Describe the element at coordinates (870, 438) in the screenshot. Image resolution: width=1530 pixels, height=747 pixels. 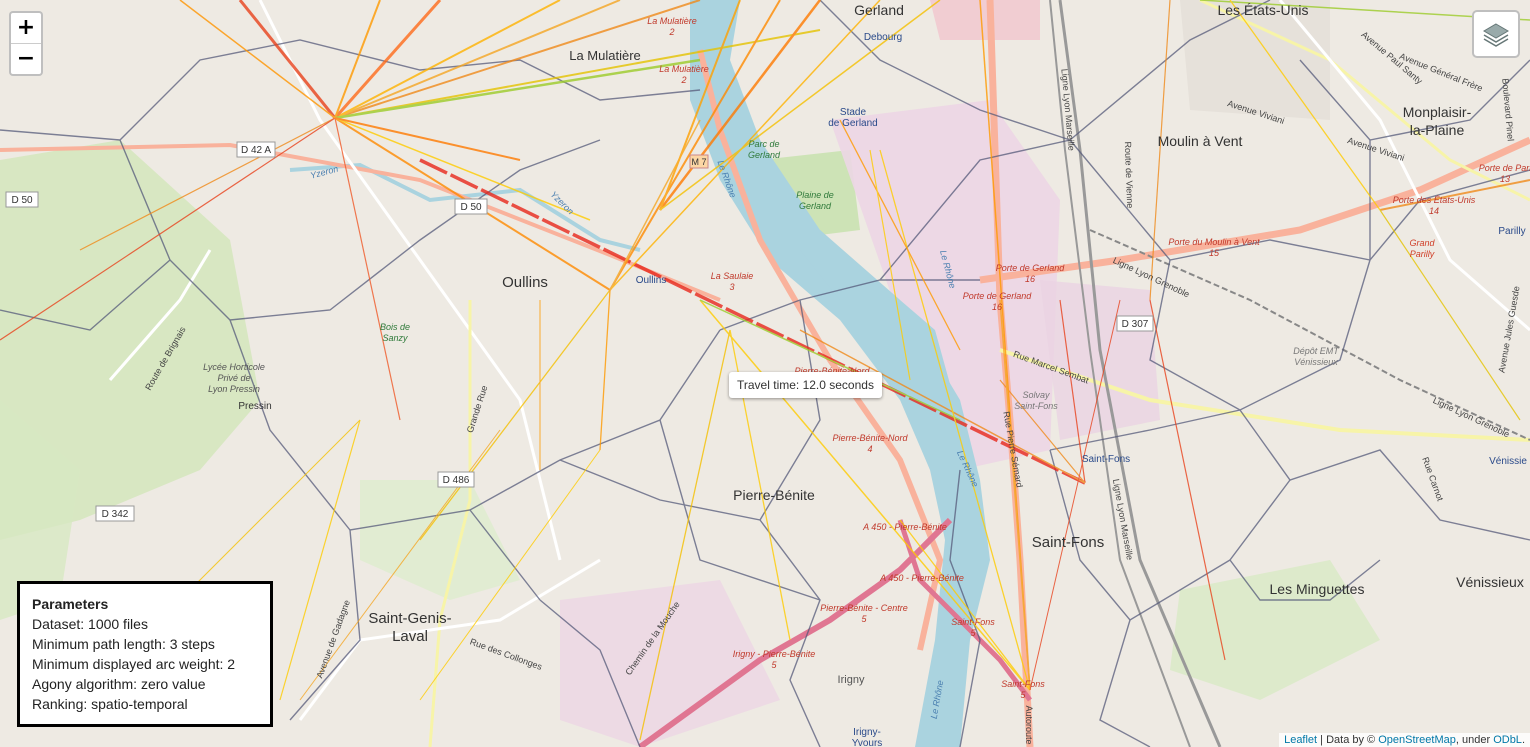
I see `station-label: Pierre-Bénite-Nord` at that location.